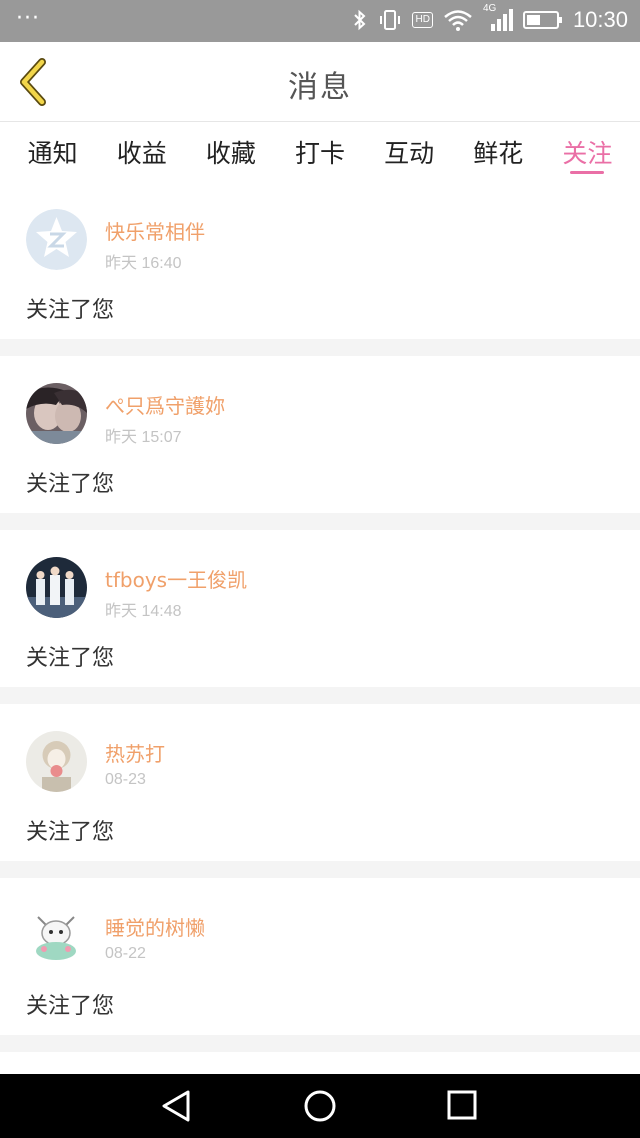  I want to click on tab-notice: 通知, so click(52, 152).